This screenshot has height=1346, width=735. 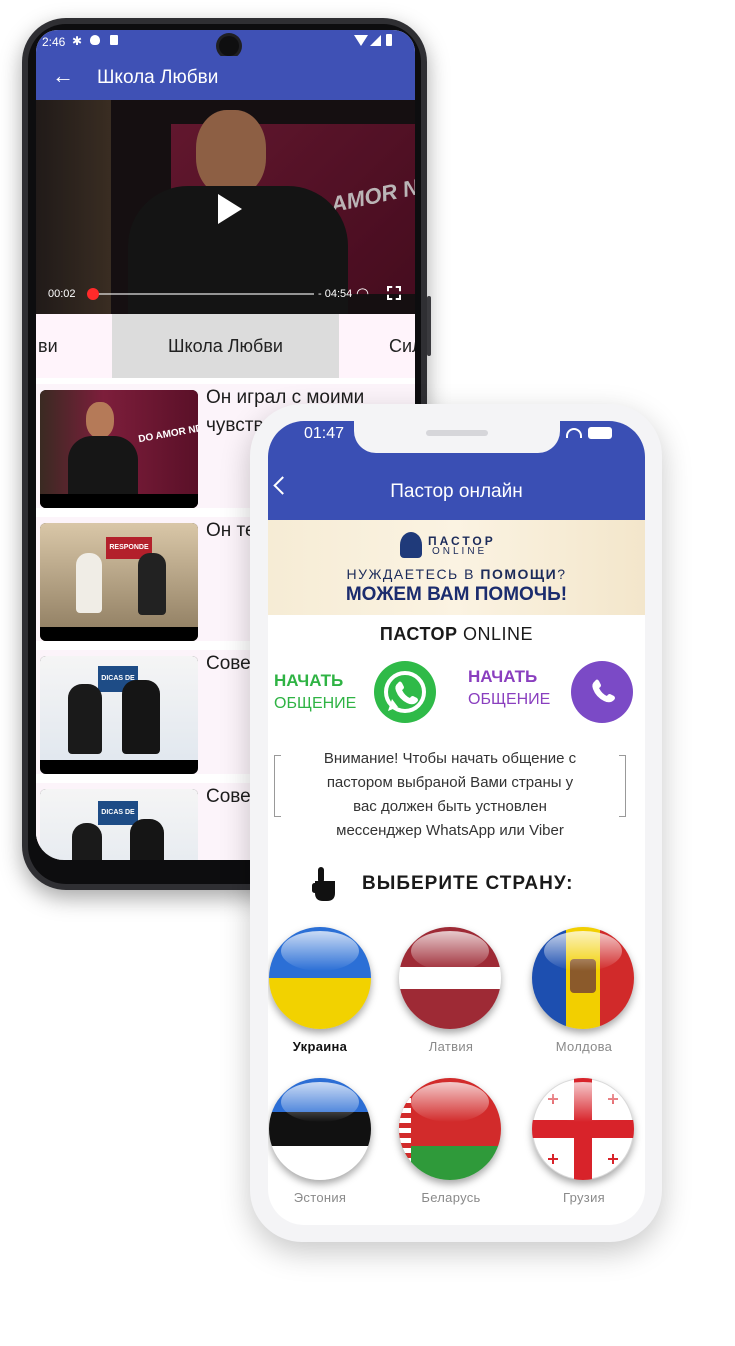 I want to click on country-ukraine: Украина, so click(x=322, y=995).